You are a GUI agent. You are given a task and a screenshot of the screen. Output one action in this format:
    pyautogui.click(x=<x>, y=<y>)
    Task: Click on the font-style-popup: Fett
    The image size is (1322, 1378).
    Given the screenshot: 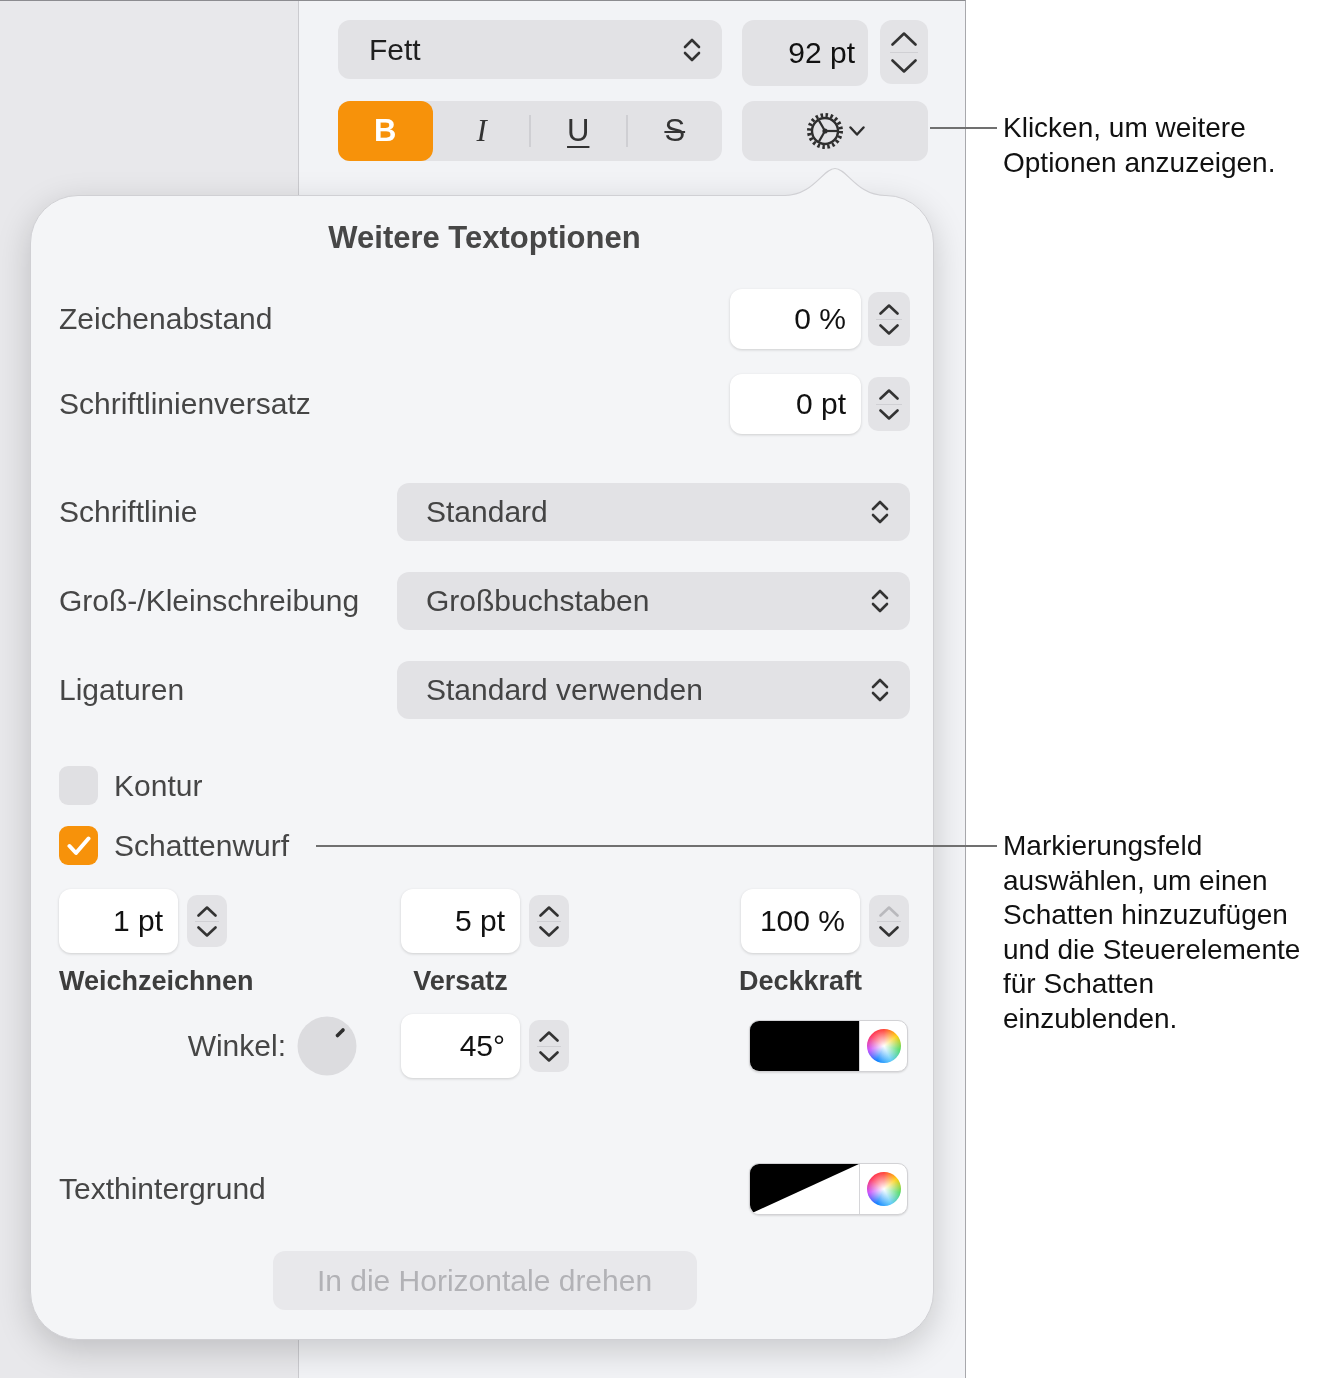 What is the action you would take?
    pyautogui.click(x=530, y=49)
    